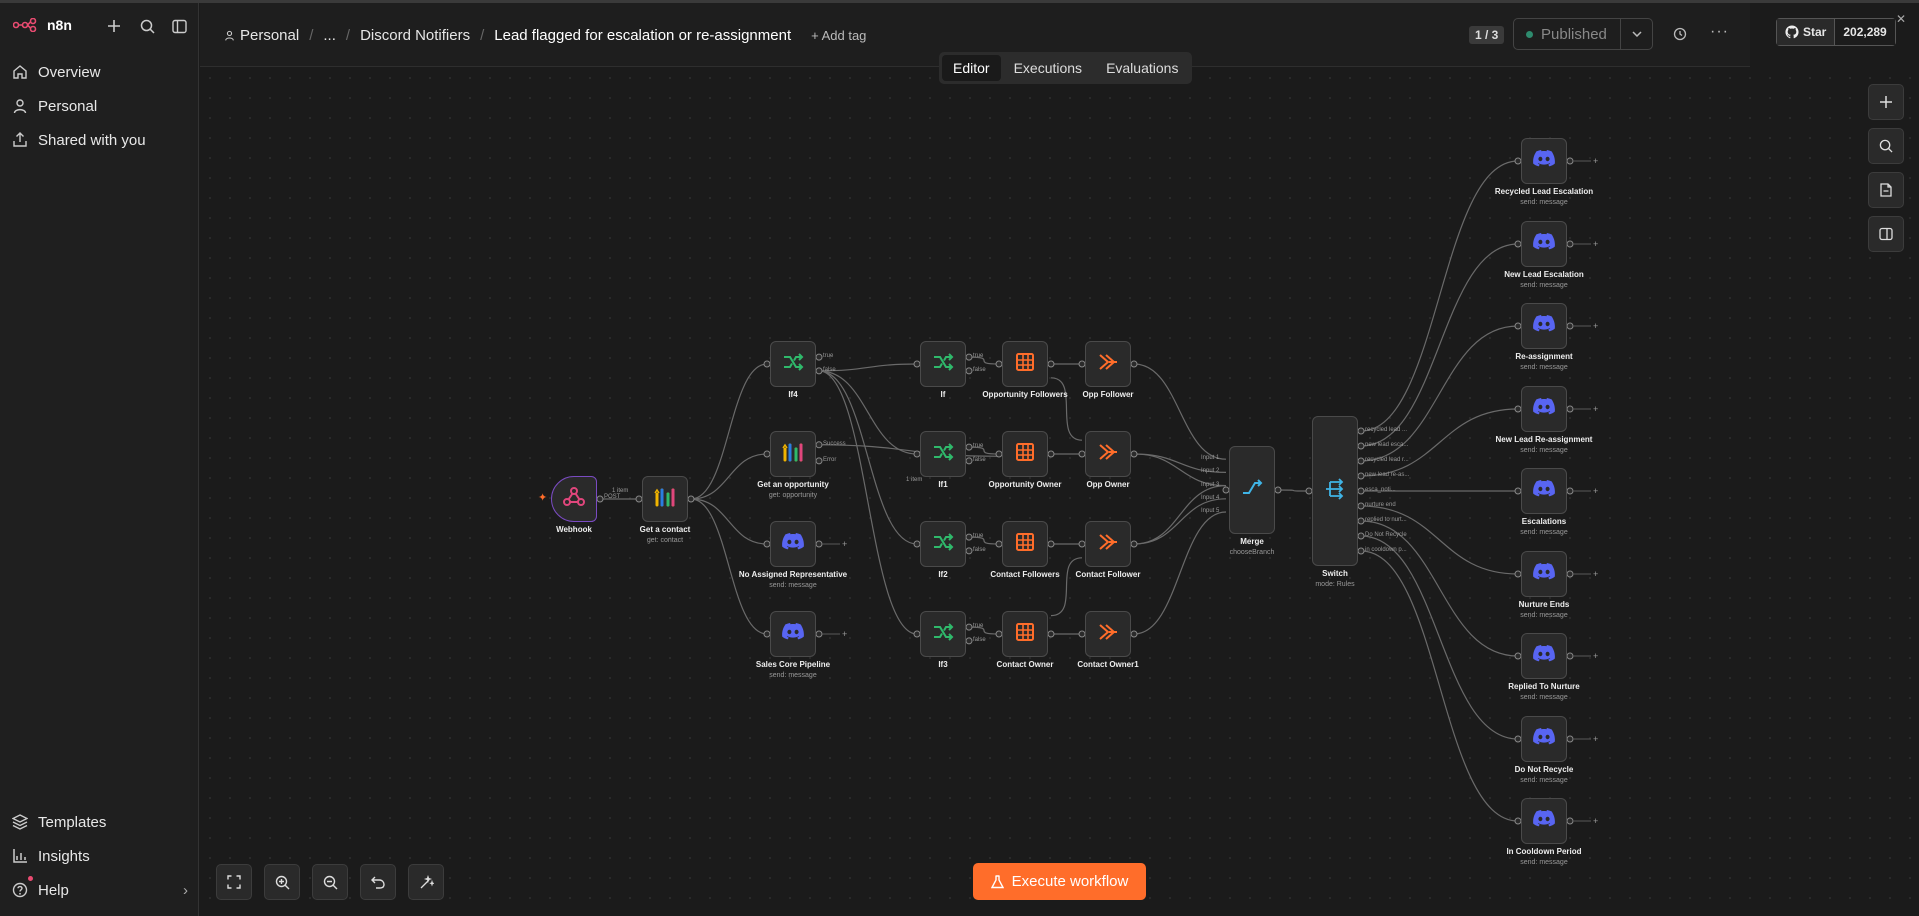 This screenshot has width=1919, height=916. What do you see at coordinates (378, 882) in the screenshot?
I see `undo-button` at bounding box center [378, 882].